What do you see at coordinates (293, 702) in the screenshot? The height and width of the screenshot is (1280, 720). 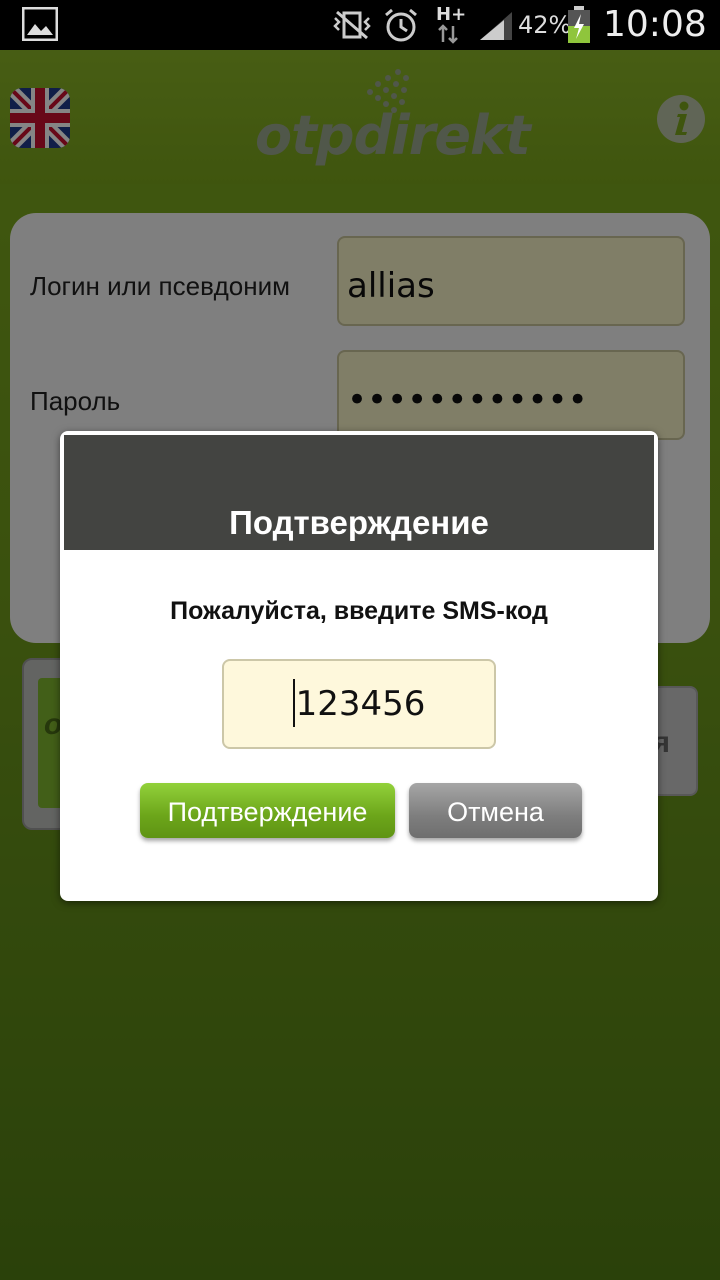 I see `text-cursor` at bounding box center [293, 702].